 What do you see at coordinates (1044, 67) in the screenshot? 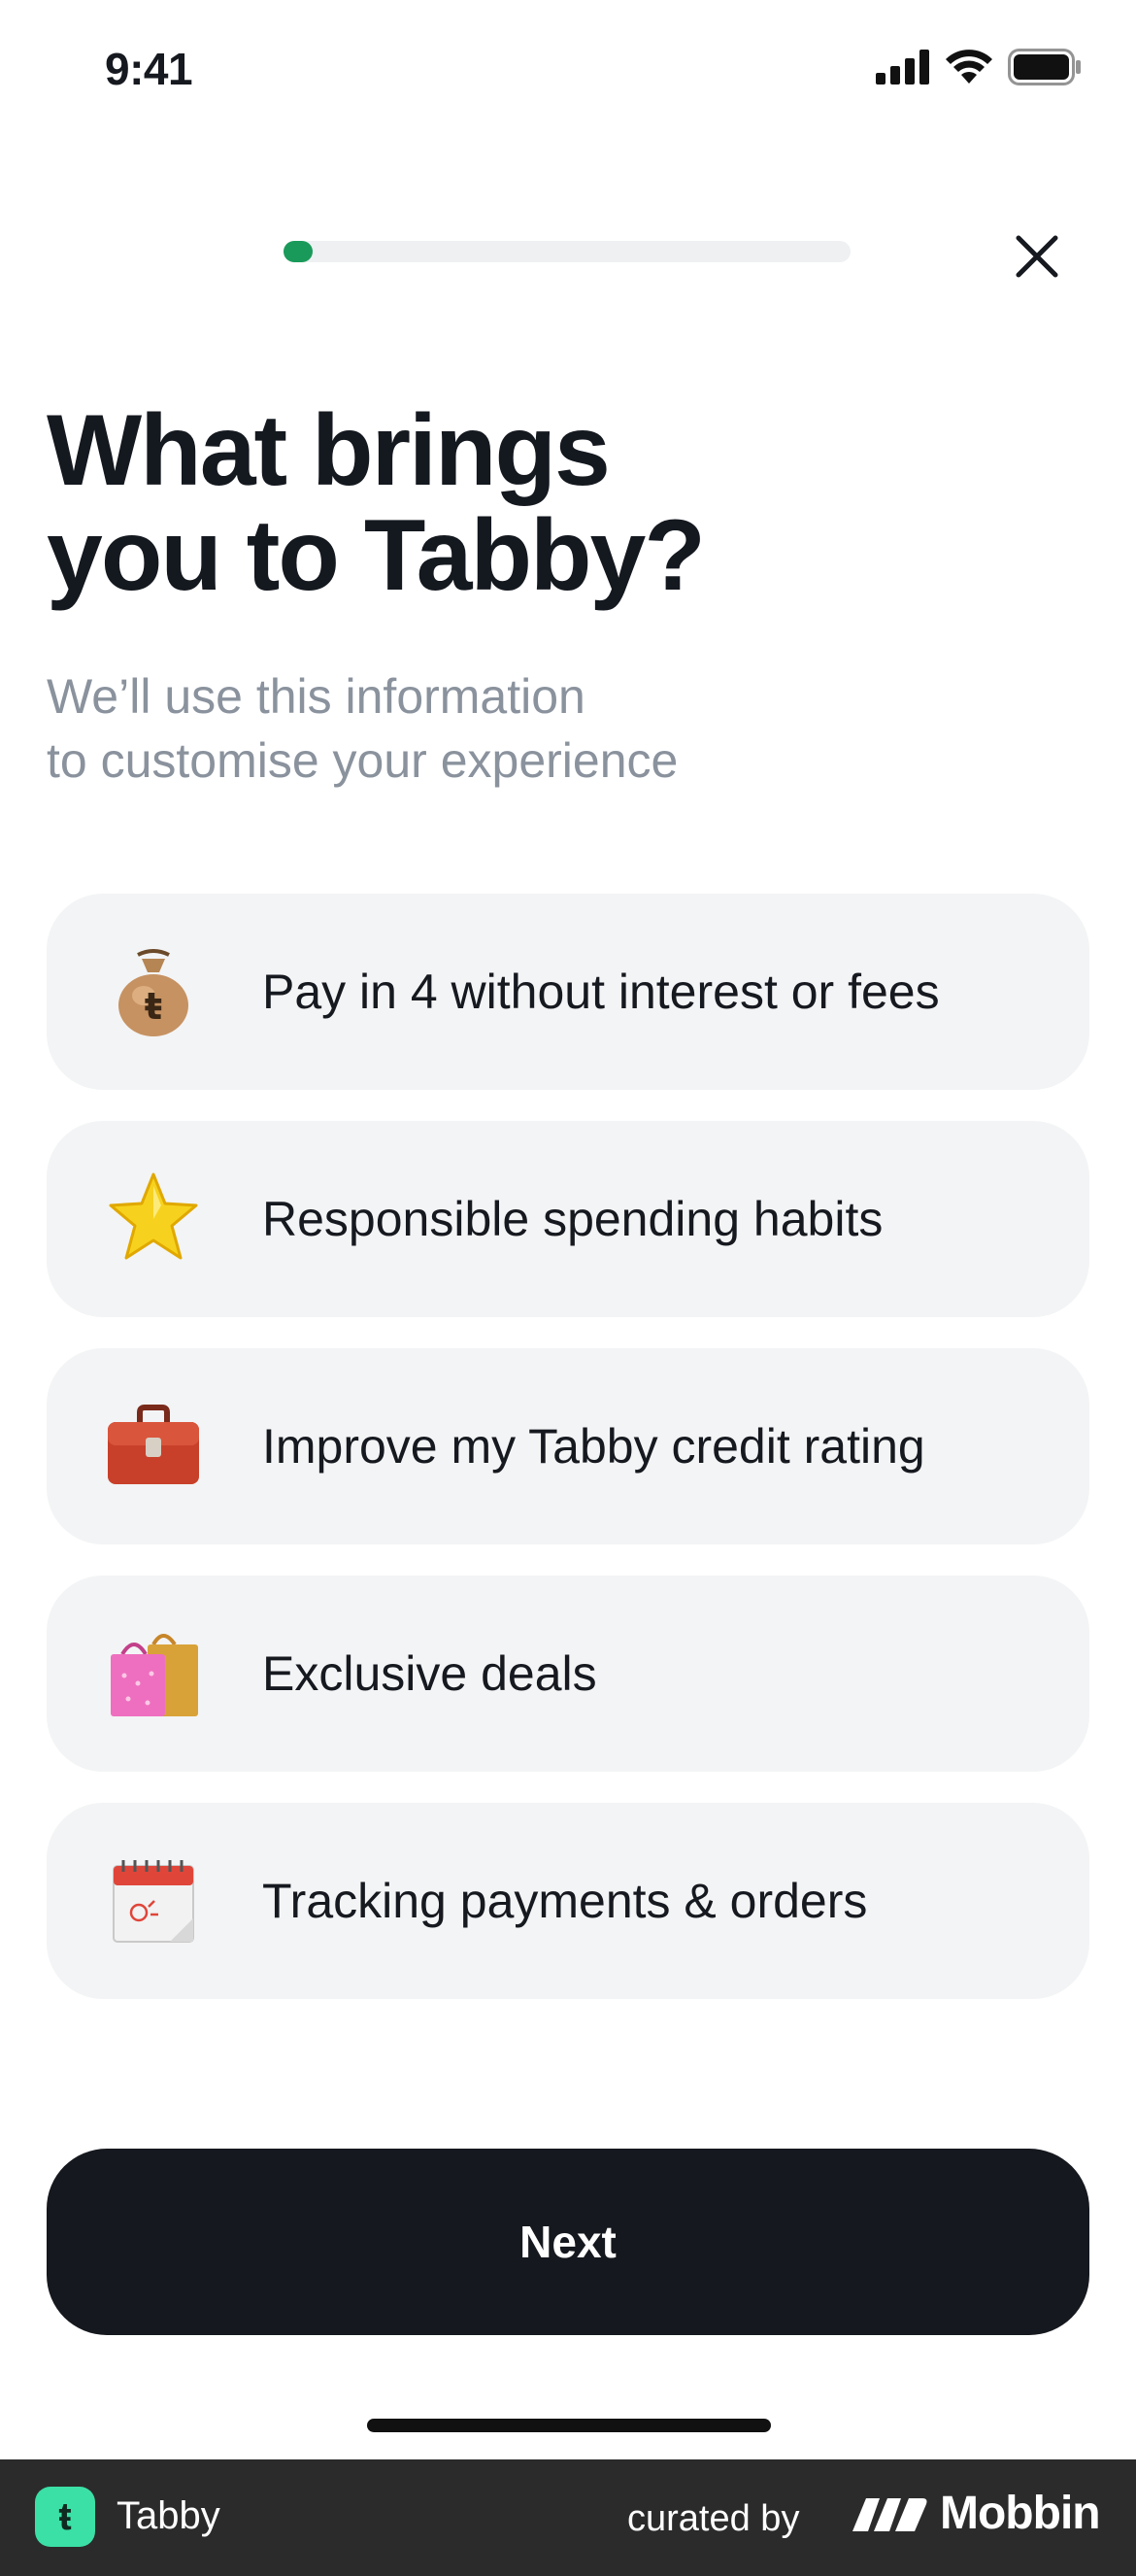
I see `battery-icon` at bounding box center [1044, 67].